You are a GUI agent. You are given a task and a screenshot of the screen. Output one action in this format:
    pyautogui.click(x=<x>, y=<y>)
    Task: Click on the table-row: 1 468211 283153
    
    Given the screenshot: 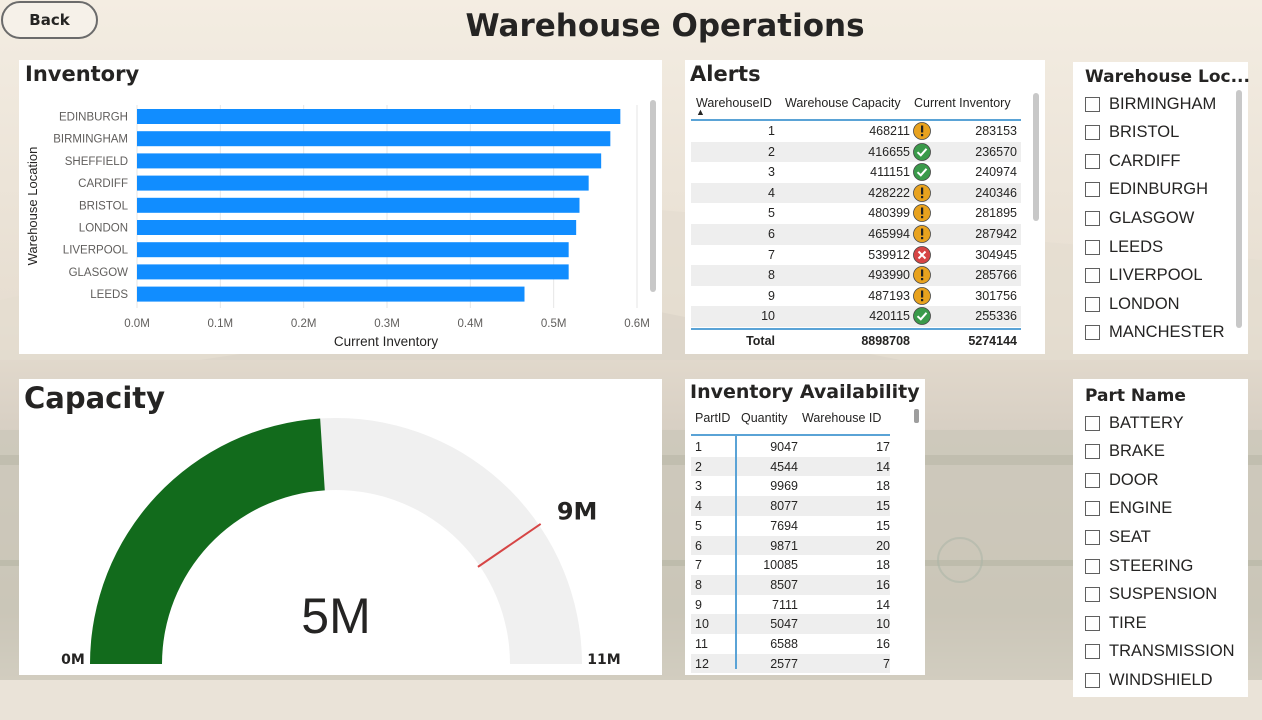 What is the action you would take?
    pyautogui.click(x=856, y=131)
    